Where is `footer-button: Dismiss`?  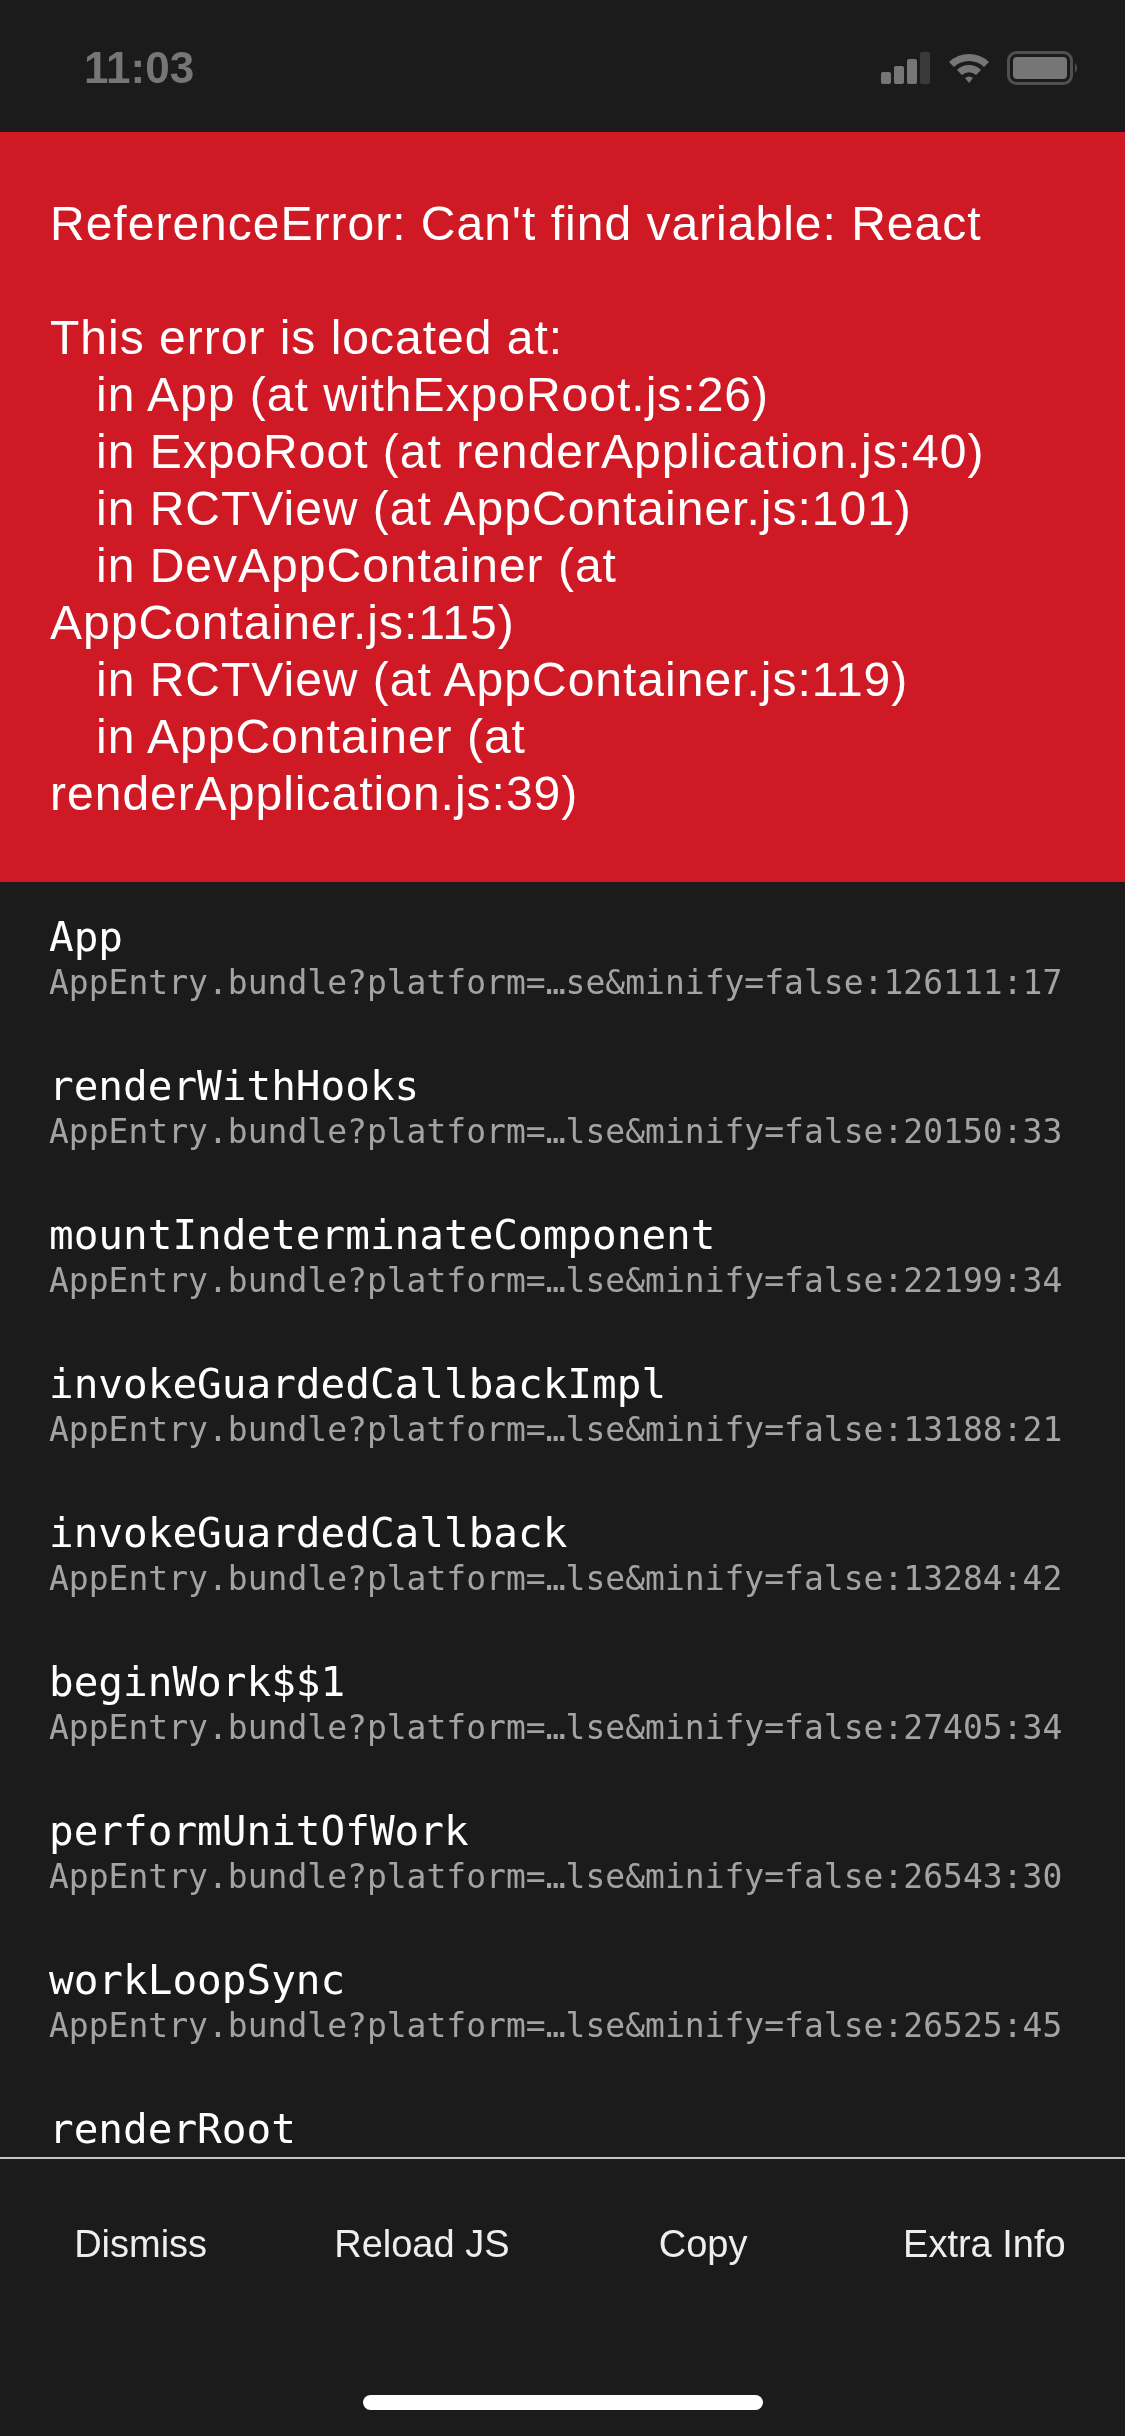
footer-button: Dismiss is located at coordinates (141, 2244).